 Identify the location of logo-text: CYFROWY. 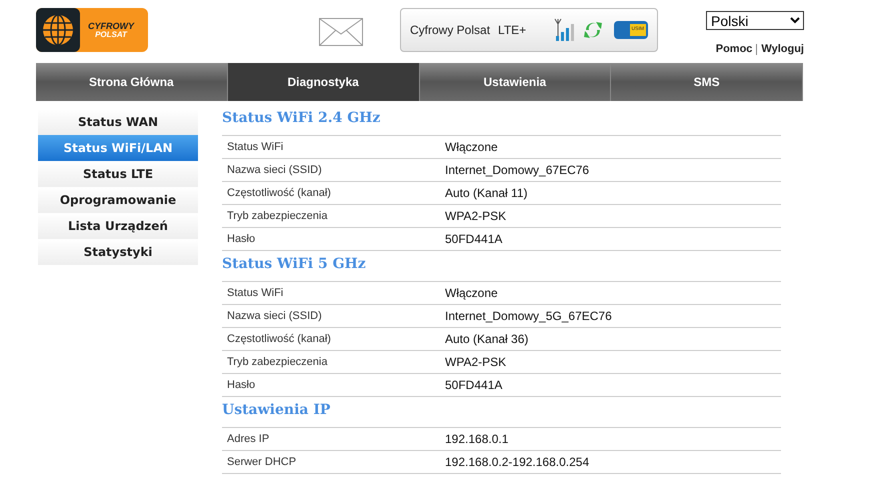
(111, 26).